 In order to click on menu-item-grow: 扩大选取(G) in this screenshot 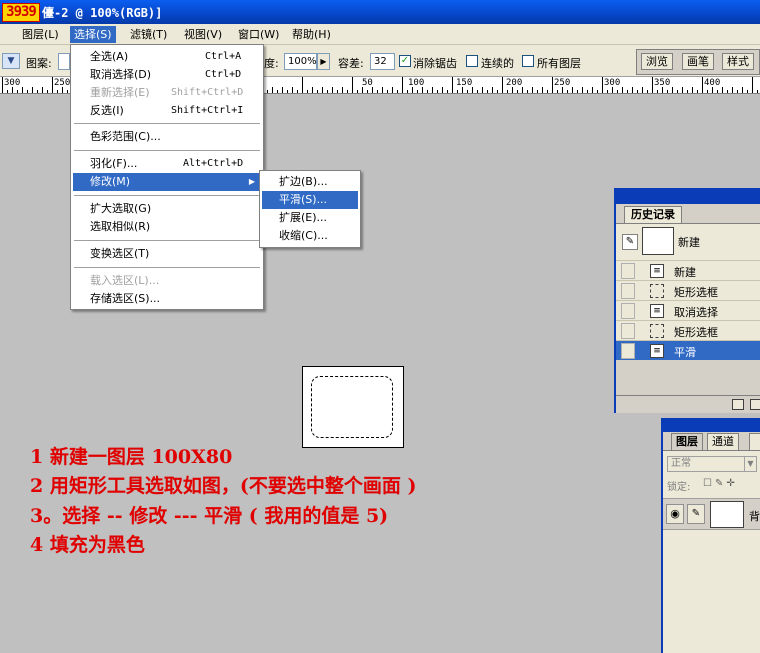, I will do `click(167, 209)`.